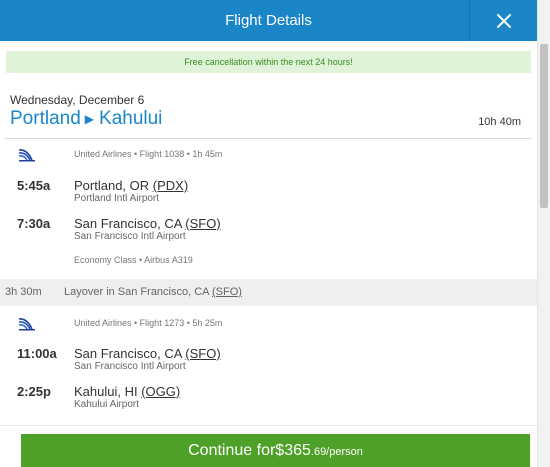 This screenshot has height=467, width=550. What do you see at coordinates (232, 450) in the screenshot?
I see `continue-label: Continue for` at bounding box center [232, 450].